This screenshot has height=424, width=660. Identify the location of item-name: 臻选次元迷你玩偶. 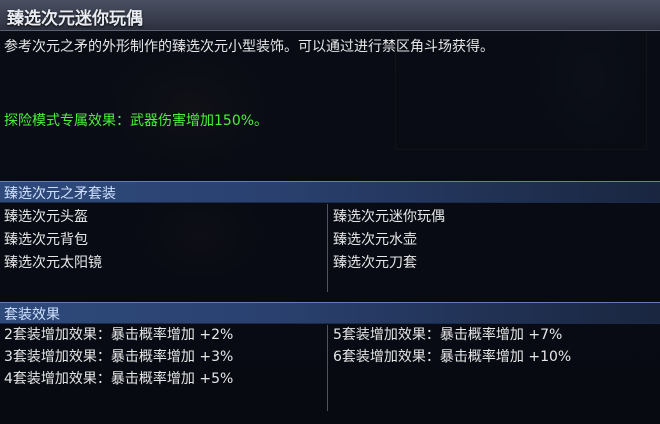
(75, 19).